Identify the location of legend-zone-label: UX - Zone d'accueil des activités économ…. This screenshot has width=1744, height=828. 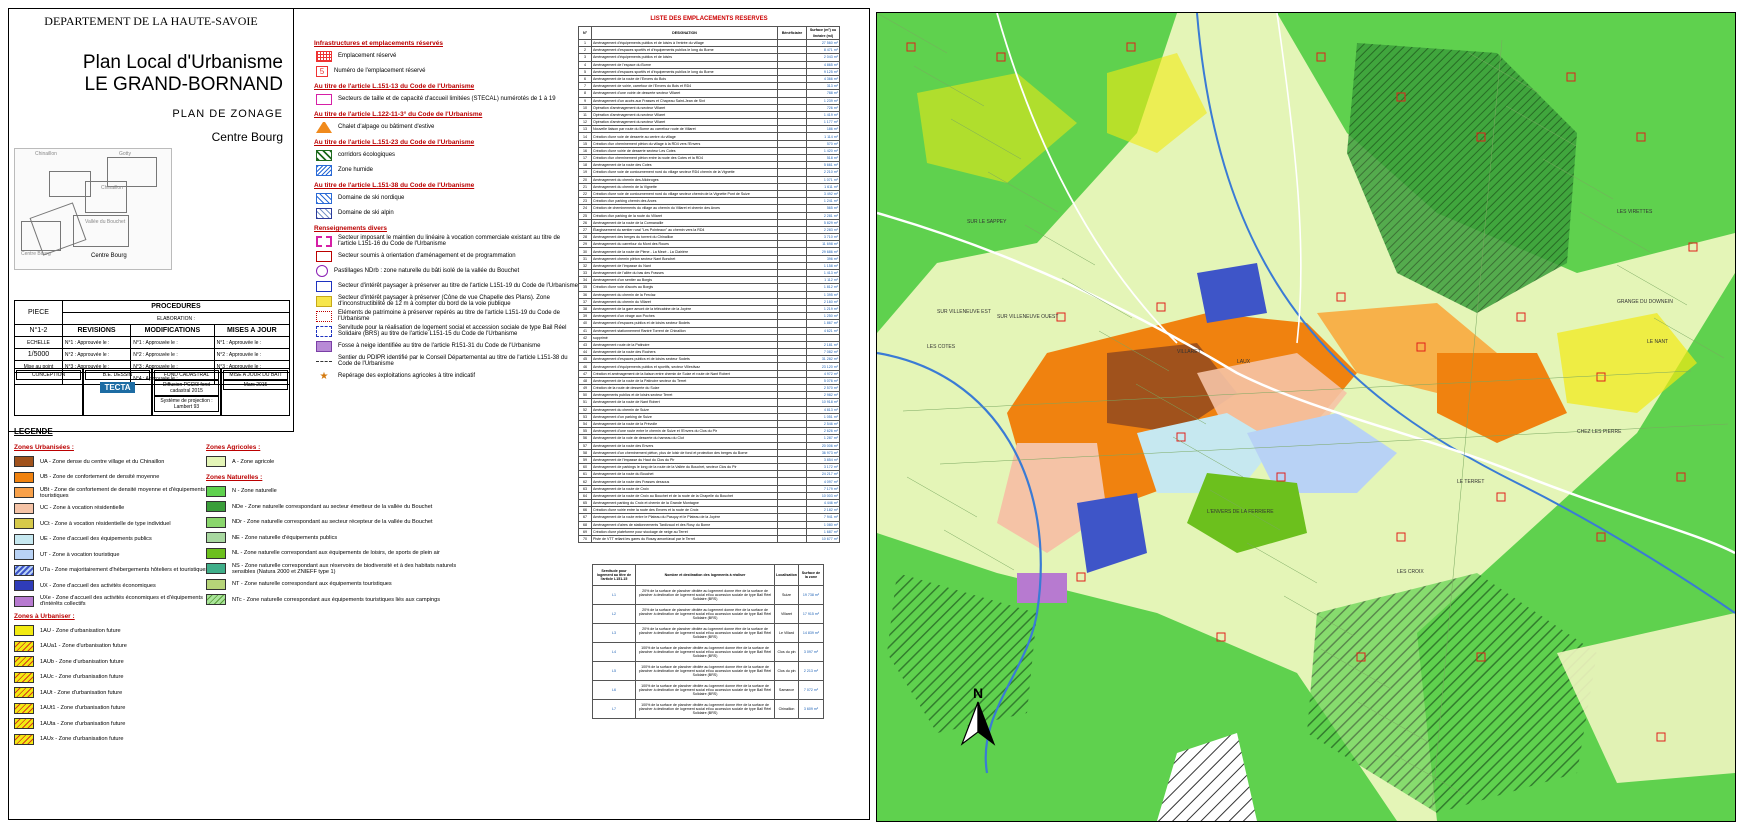
(98, 585).